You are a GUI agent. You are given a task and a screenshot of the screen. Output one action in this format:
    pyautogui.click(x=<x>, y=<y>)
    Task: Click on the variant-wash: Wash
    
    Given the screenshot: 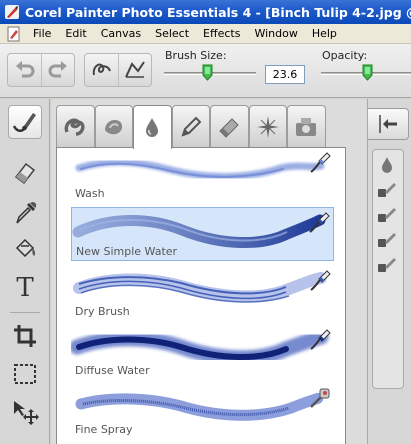 What is the action you would take?
    pyautogui.click(x=202, y=175)
    